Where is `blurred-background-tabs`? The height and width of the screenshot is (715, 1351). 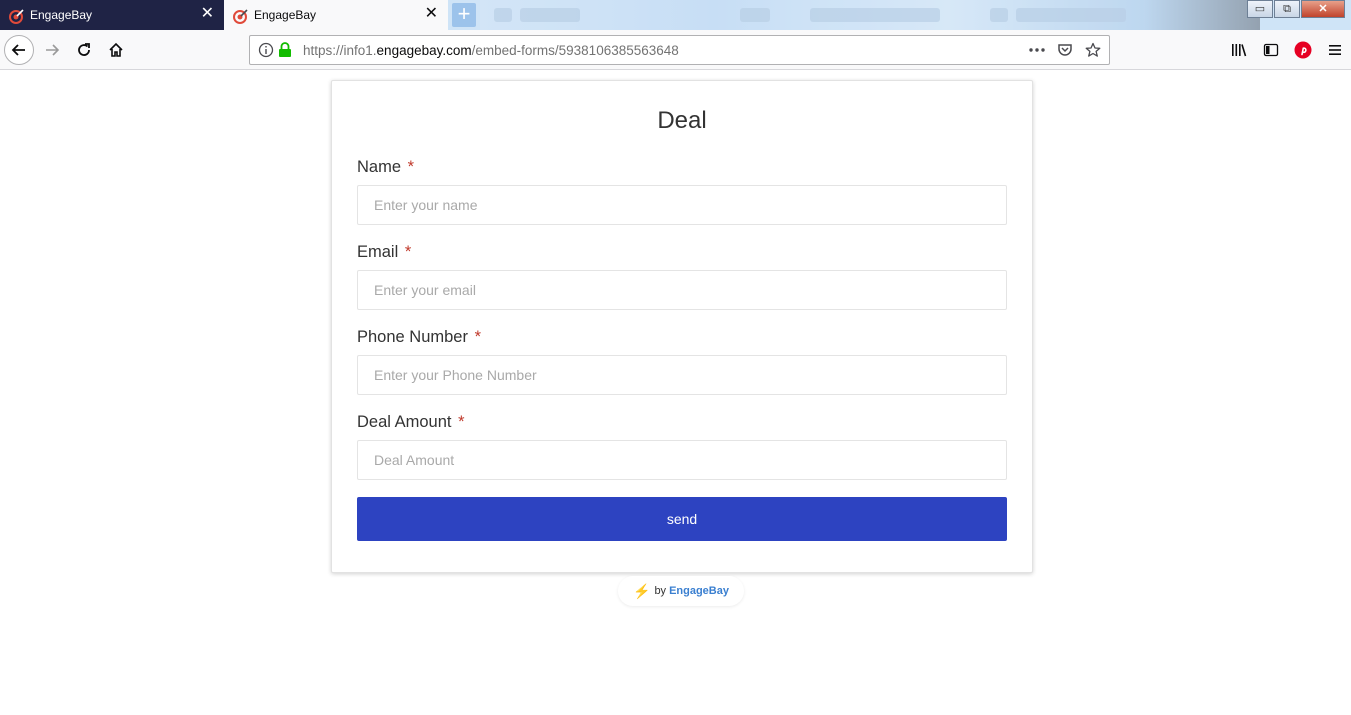
blurred-background-tabs is located at coordinates (870, 15).